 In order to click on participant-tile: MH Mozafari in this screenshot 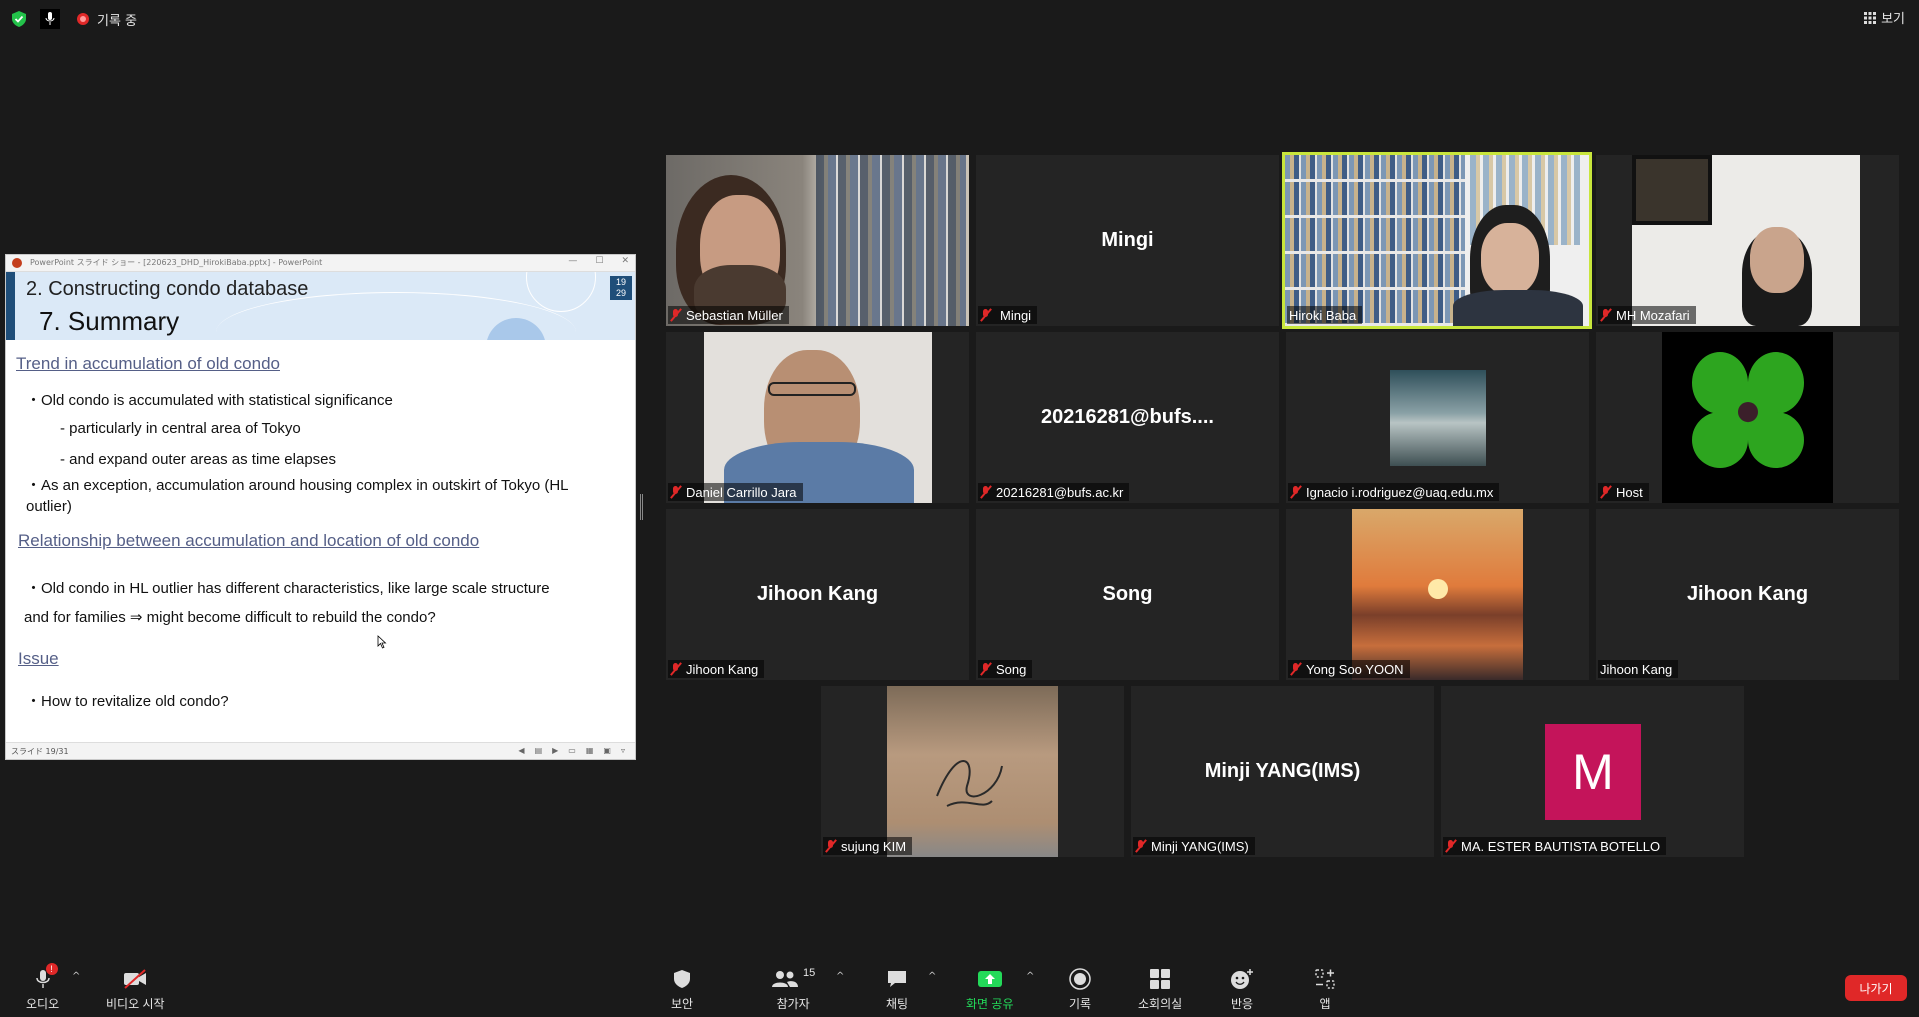, I will do `click(1747, 240)`.